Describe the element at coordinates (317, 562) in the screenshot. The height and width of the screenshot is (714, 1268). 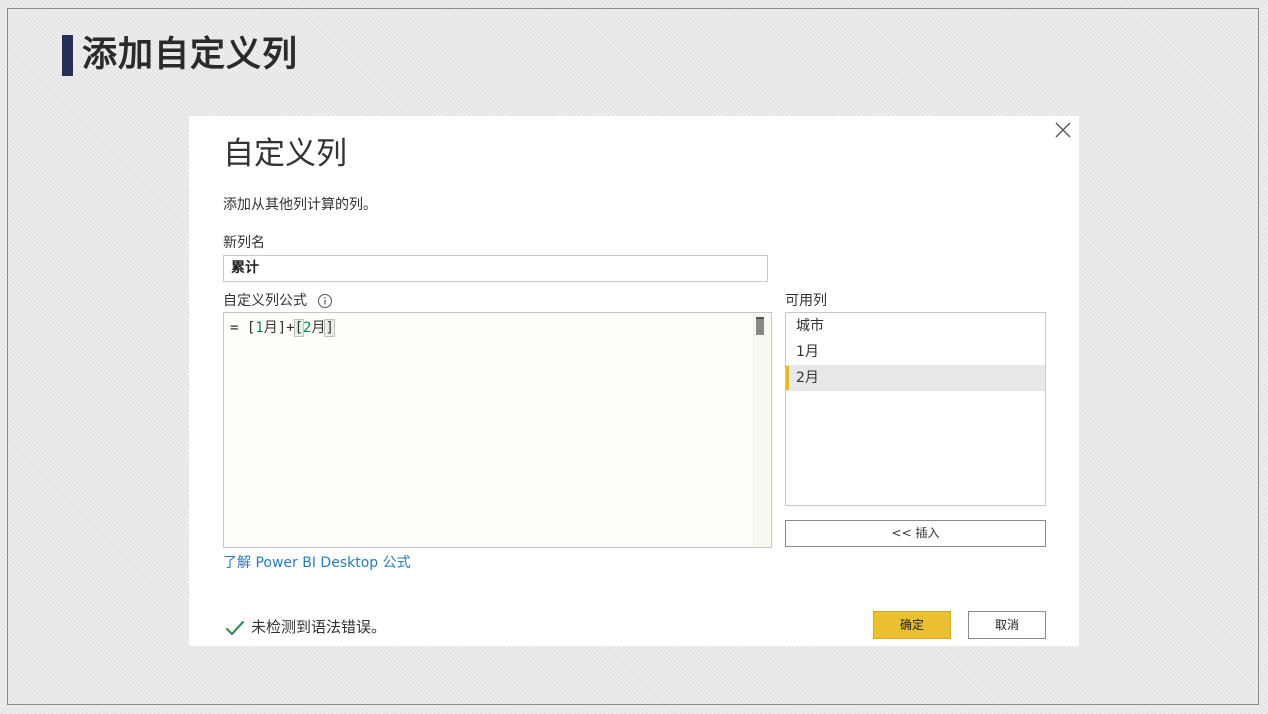
I see `learn-formulas-link: 了解 Power BI Desktop 公式` at that location.